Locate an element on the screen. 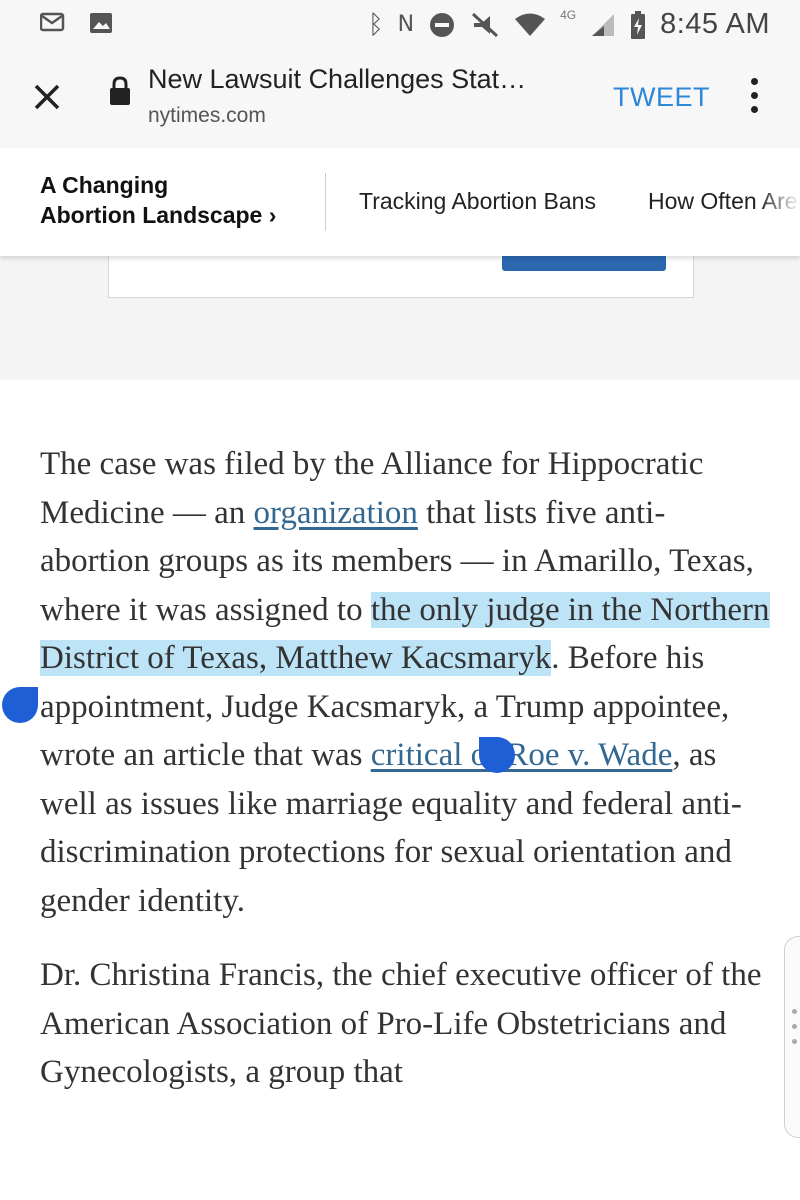  scrollbar-thumb is located at coordinates (792, 1037).